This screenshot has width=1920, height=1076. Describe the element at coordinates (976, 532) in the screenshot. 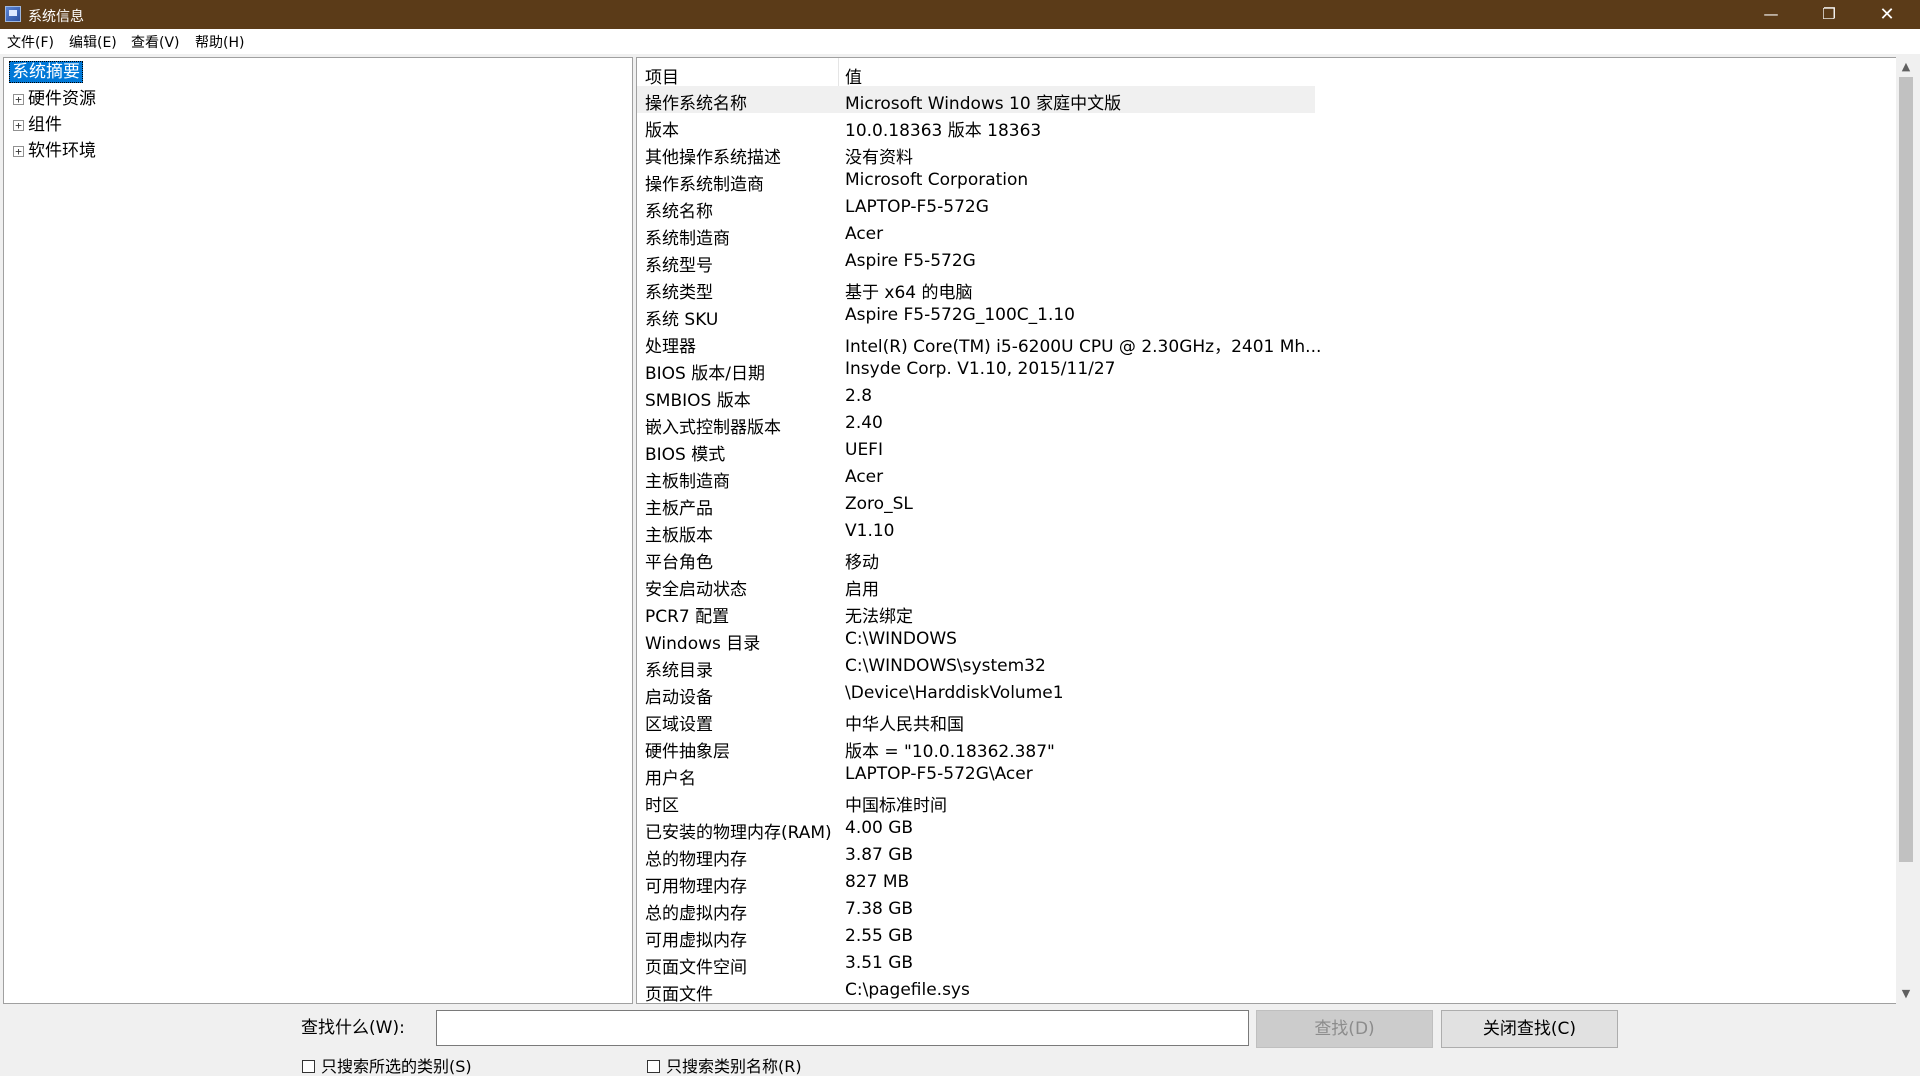

I see `table-row: 主板版本 V1.10` at that location.